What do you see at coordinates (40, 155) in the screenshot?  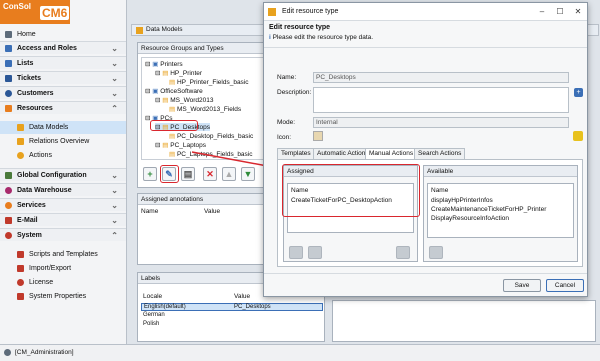 I see `sidebar-item-label: Actions` at bounding box center [40, 155].